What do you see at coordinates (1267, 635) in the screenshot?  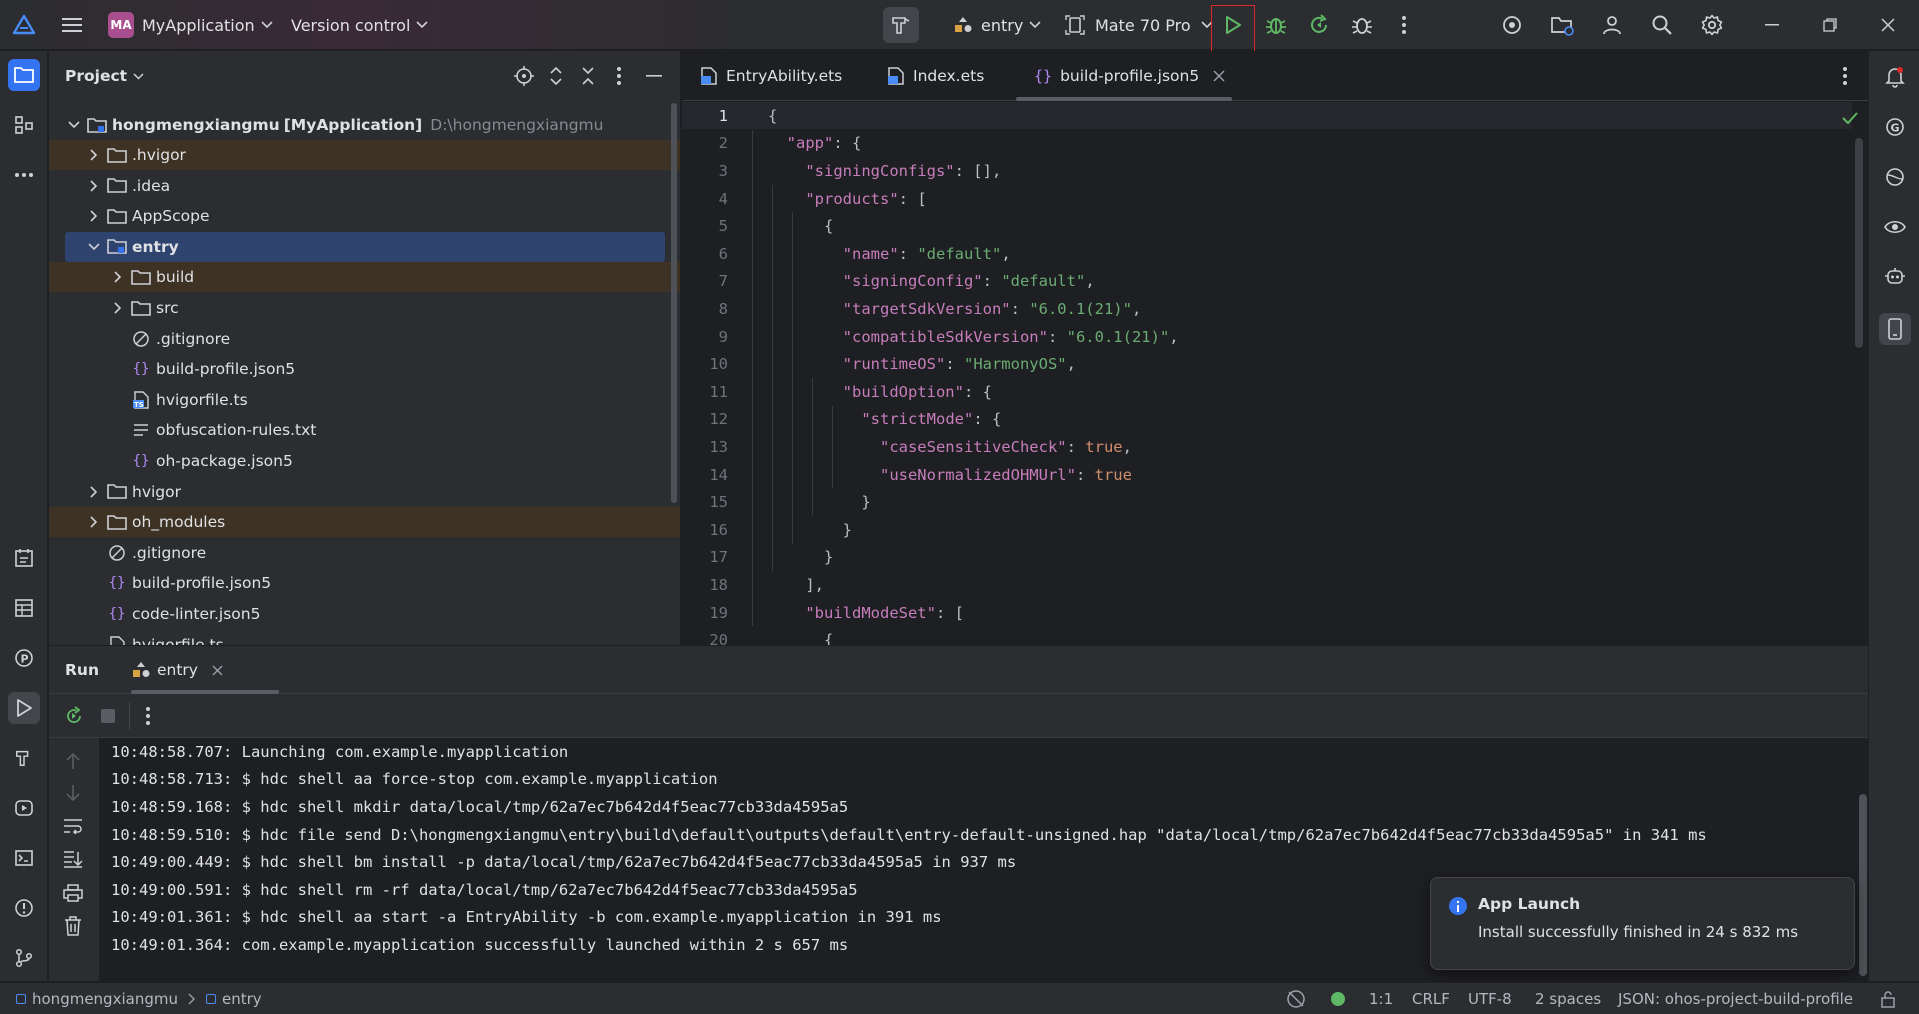 I see `code-line: 20 {` at bounding box center [1267, 635].